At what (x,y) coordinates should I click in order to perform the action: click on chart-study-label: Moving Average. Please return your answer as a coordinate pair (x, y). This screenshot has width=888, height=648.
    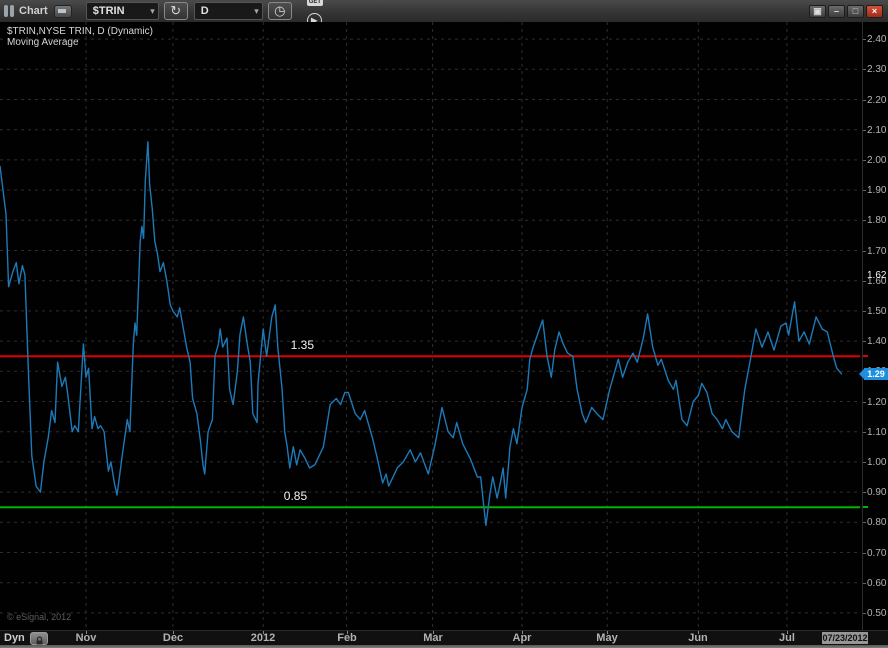
    Looking at the image, I should click on (43, 42).